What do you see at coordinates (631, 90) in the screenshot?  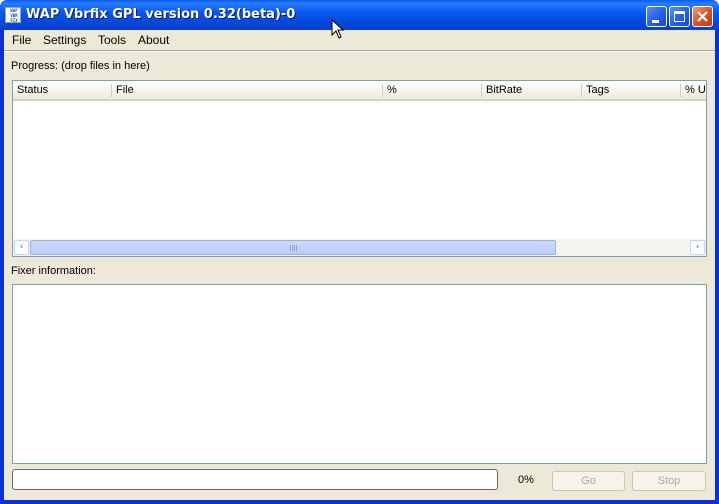 I see `column-tags: Tags` at bounding box center [631, 90].